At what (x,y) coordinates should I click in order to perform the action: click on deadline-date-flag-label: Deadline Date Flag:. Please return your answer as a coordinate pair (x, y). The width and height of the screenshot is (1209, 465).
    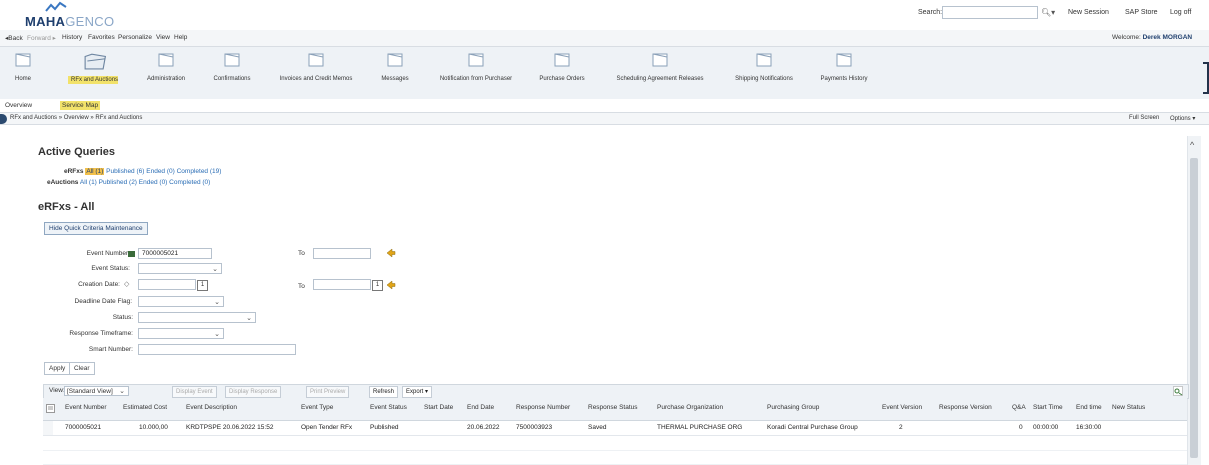
    Looking at the image, I should click on (103, 301).